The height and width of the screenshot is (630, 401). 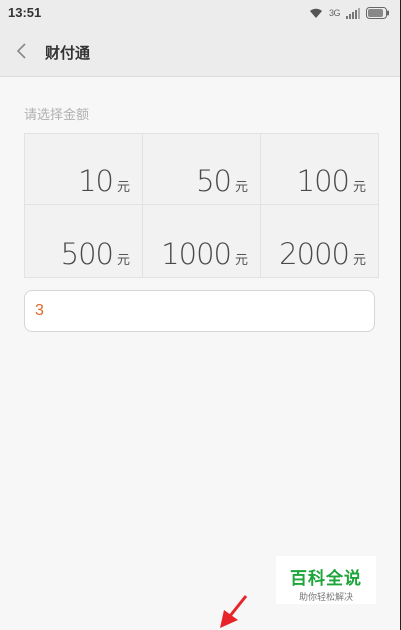 I want to click on status-time: 13:51, so click(x=25, y=12).